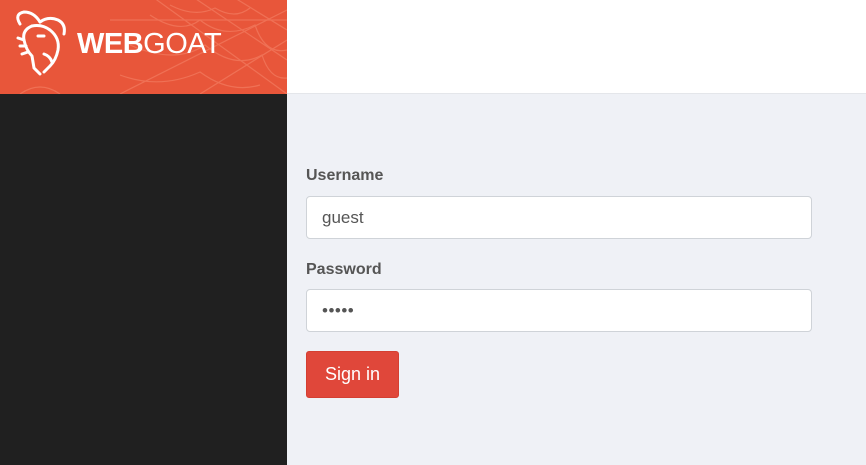 The width and height of the screenshot is (866, 465). I want to click on sign-in-button: Sign in, so click(352, 374).